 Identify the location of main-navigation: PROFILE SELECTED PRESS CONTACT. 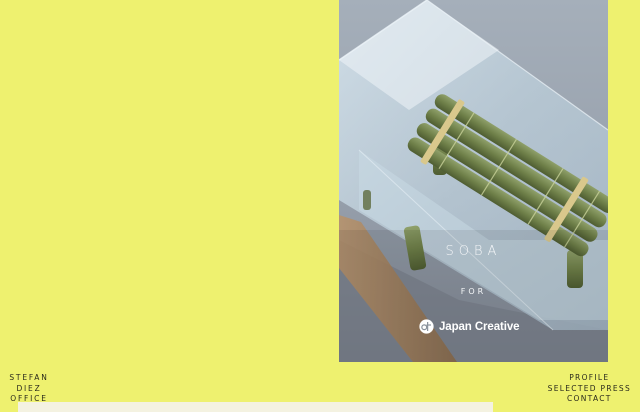
(589, 389).